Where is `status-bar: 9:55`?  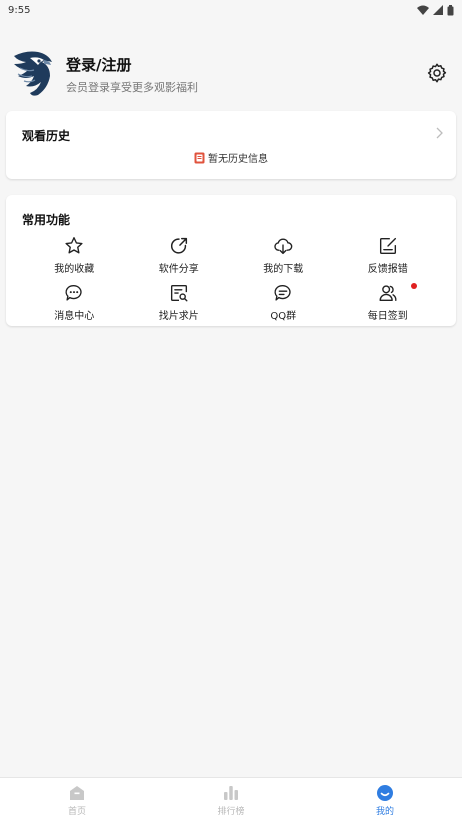 status-bar: 9:55 is located at coordinates (231, 10).